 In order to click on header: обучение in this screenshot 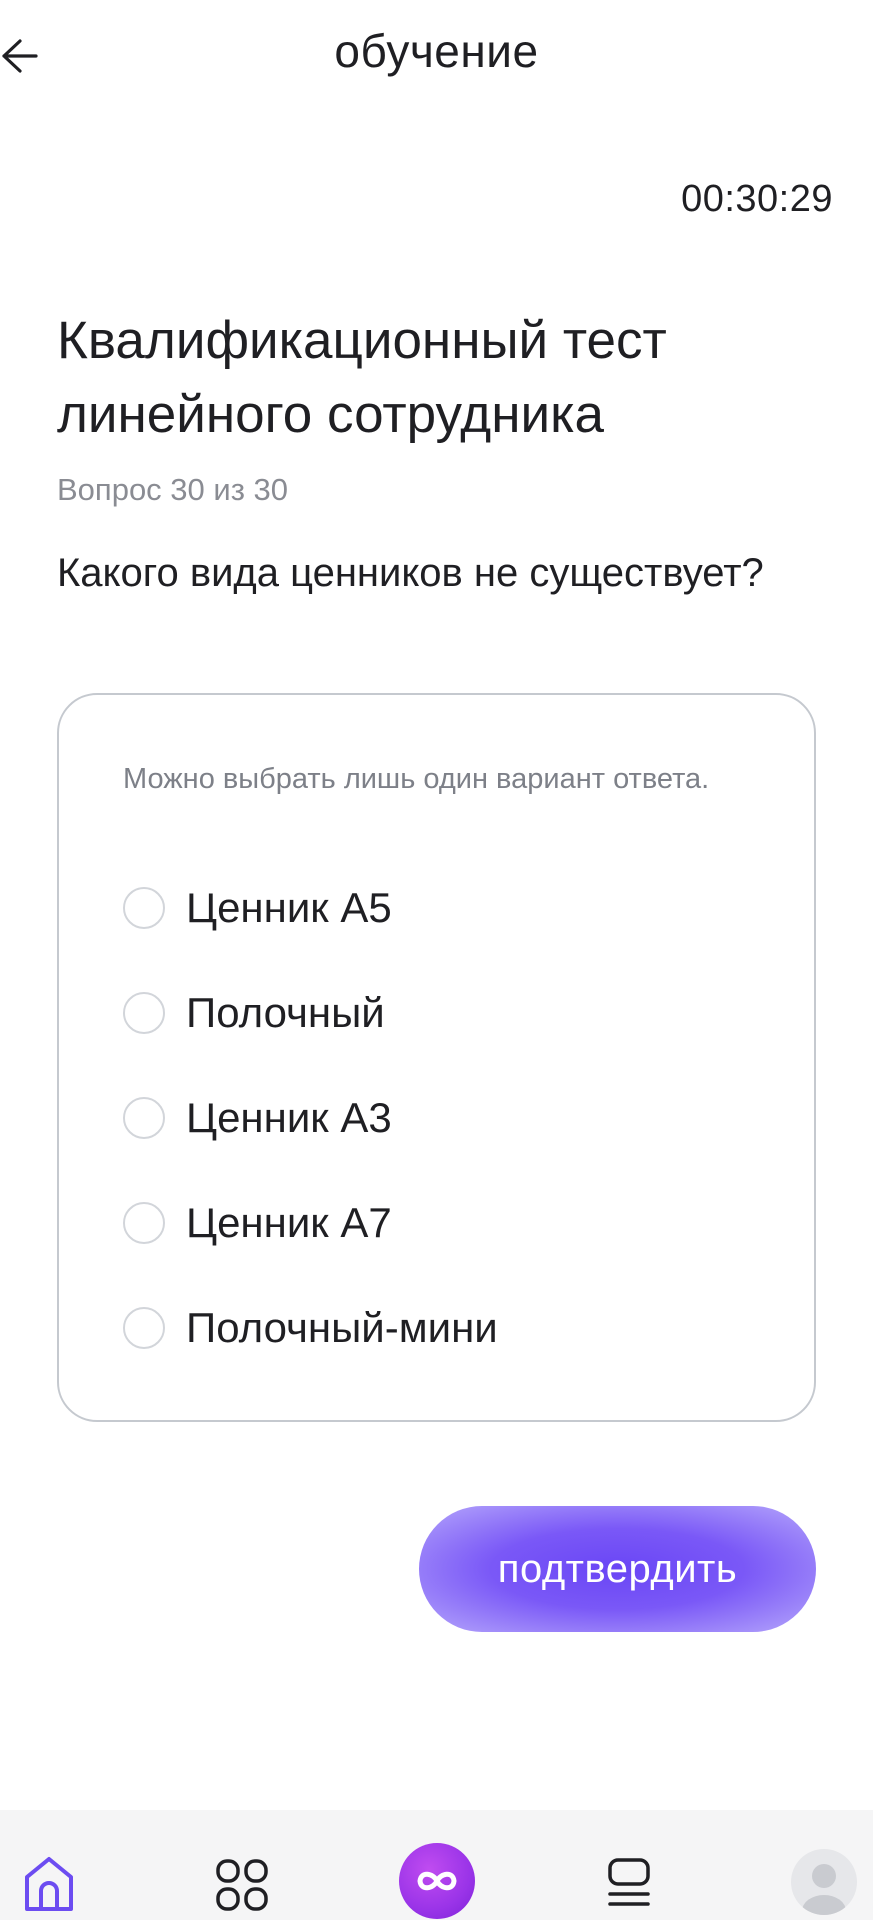, I will do `click(436, 56)`.